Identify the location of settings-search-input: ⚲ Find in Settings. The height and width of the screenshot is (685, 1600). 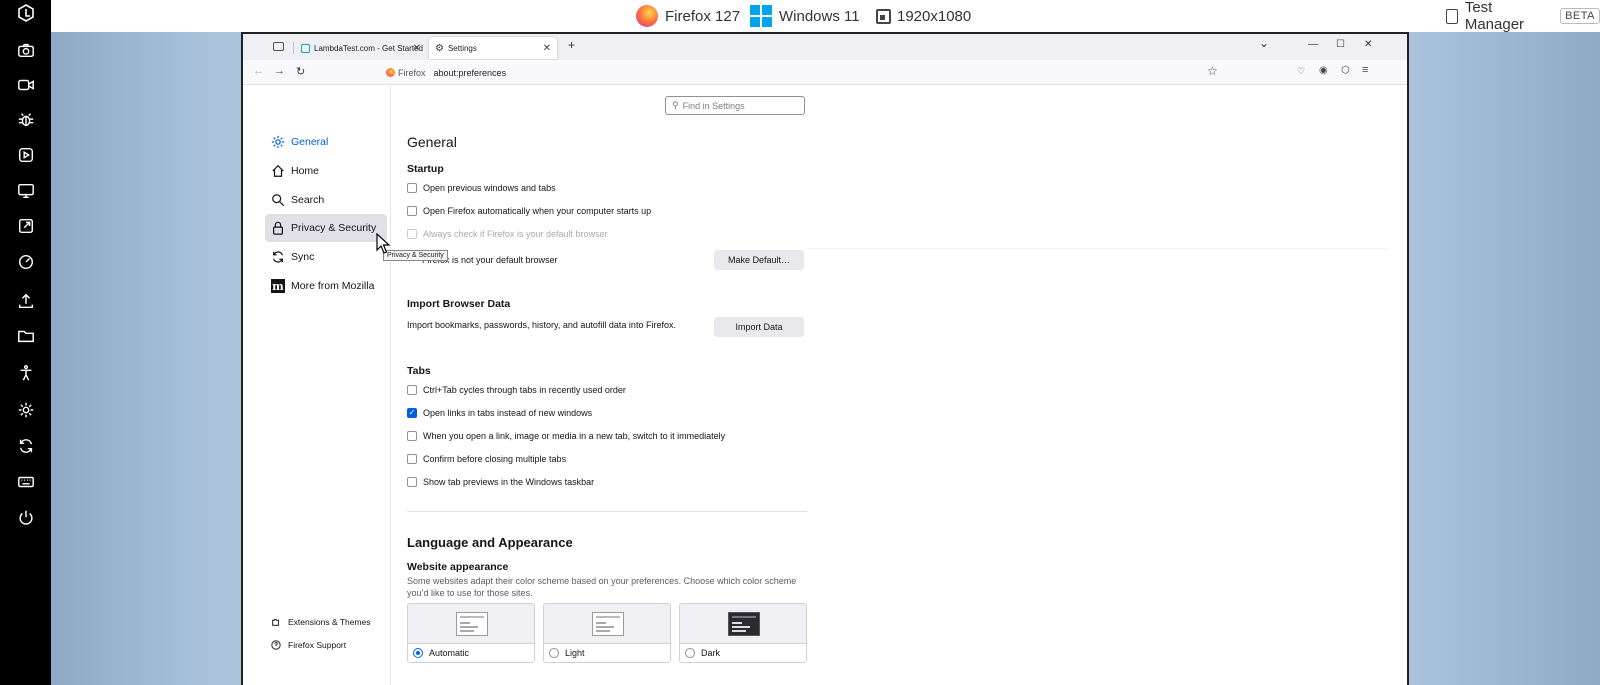
(735, 105).